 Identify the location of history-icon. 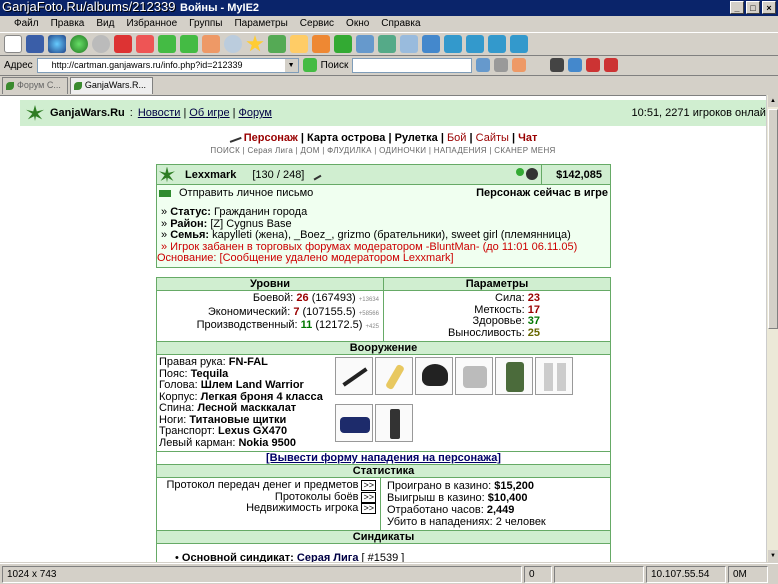
(277, 44).